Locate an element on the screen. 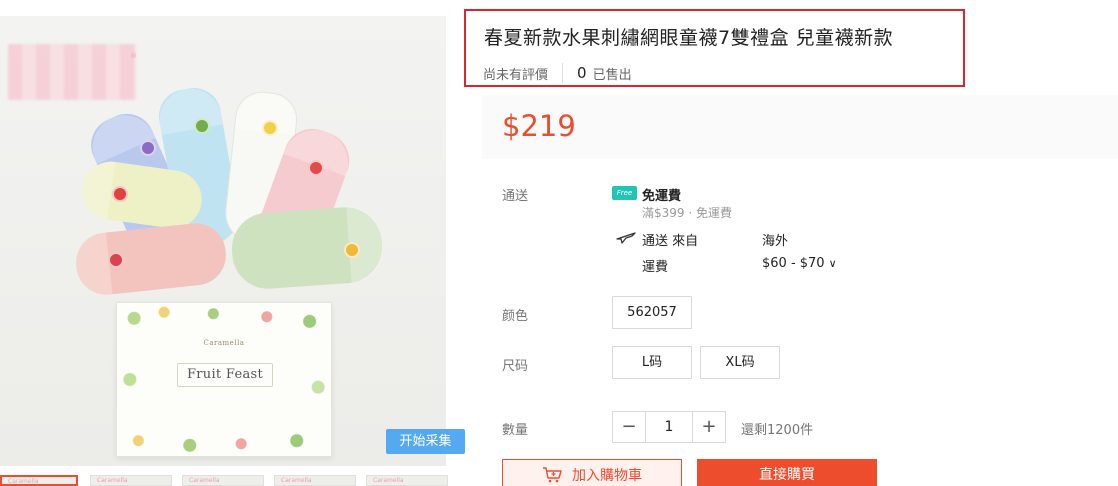  product-title-highlight: 春夏新款水果刺繡網眼童襪7雙禮盒 兒童襪新款 尚未有評價 0 已售出 is located at coordinates (714, 48).